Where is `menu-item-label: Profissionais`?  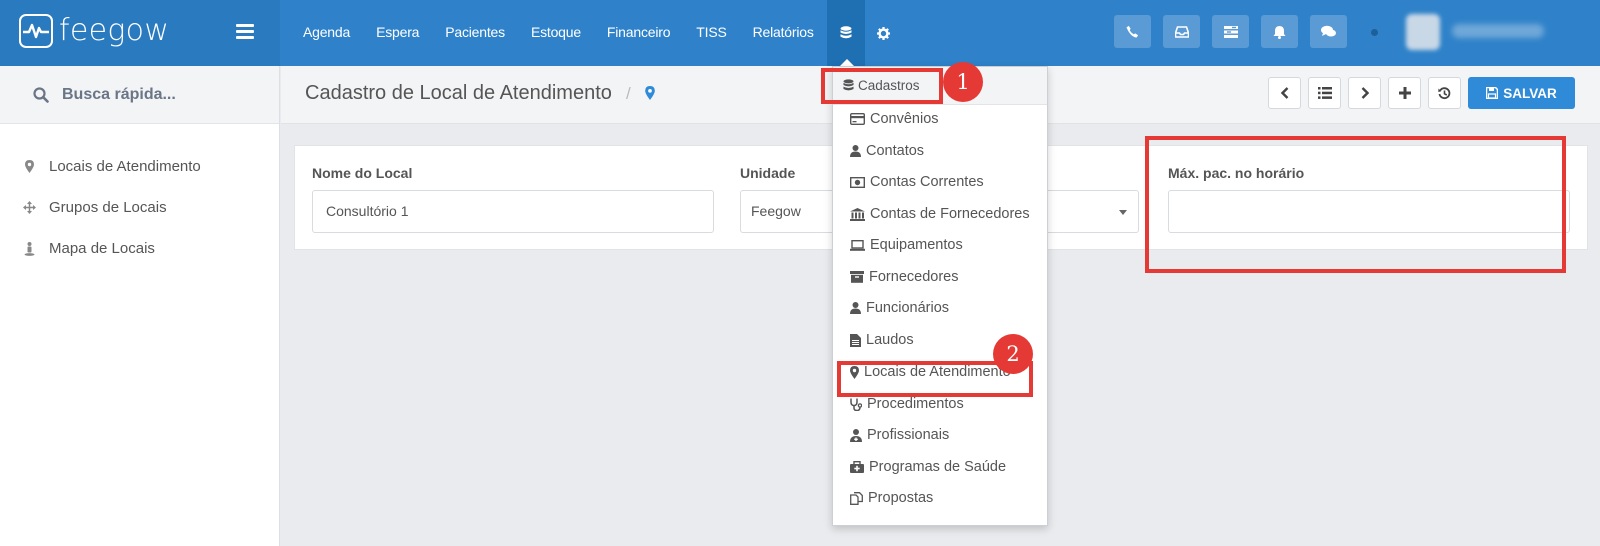 menu-item-label: Profissionais is located at coordinates (908, 435).